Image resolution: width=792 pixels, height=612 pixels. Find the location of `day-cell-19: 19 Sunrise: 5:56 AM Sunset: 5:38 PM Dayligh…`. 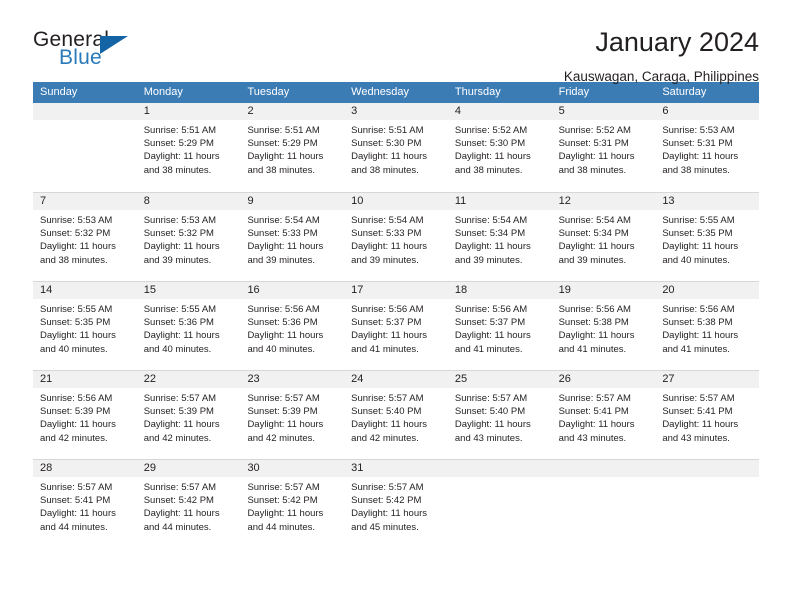

day-cell-19: 19 Sunrise: 5:56 AM Sunset: 5:38 PM Dayligh… is located at coordinates (603, 326).